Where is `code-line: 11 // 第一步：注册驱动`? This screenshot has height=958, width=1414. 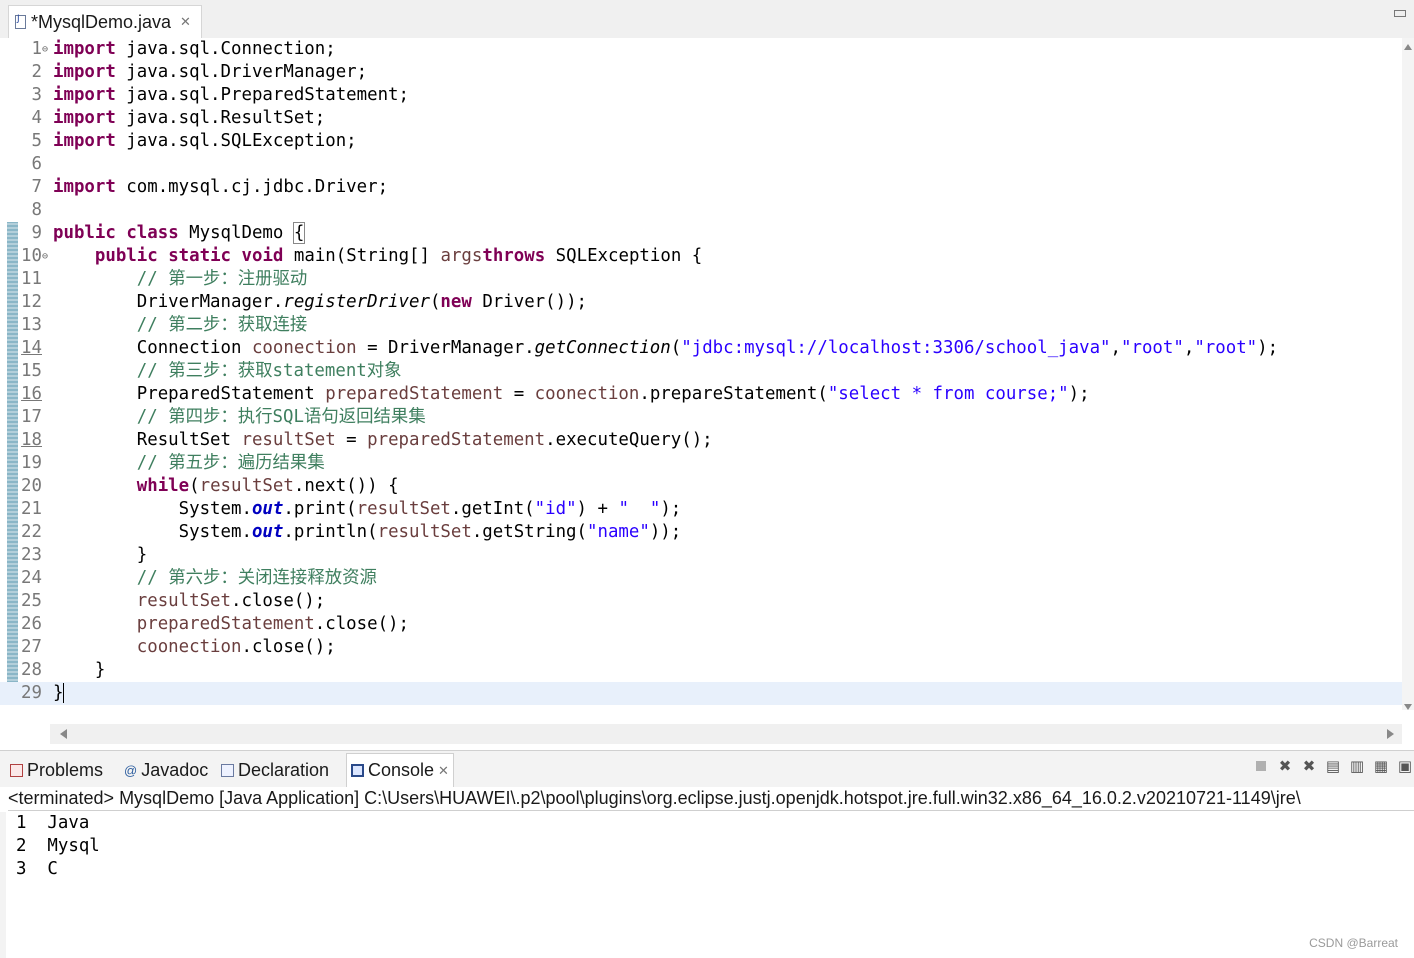
code-line: 11 // 第一步：注册驱动 is located at coordinates (701, 279).